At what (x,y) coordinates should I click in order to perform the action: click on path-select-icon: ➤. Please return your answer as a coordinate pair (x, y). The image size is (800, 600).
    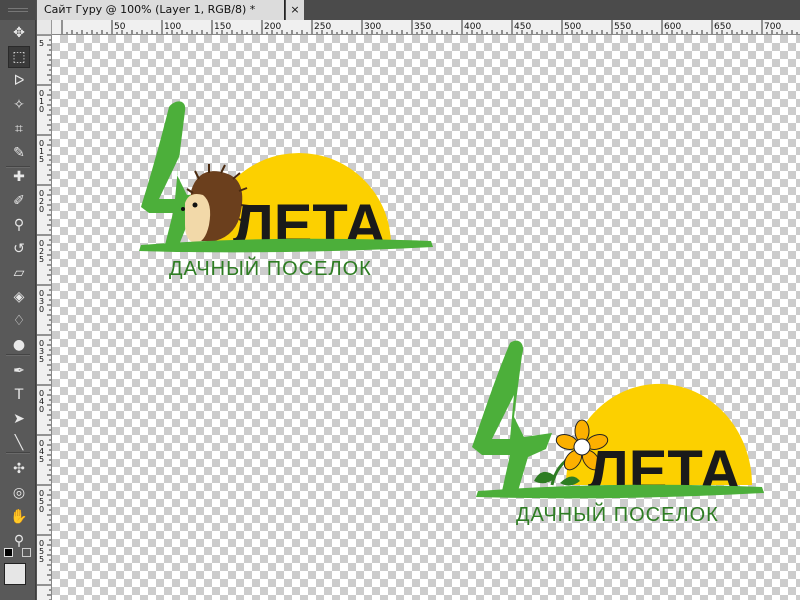
    Looking at the image, I should click on (19, 419).